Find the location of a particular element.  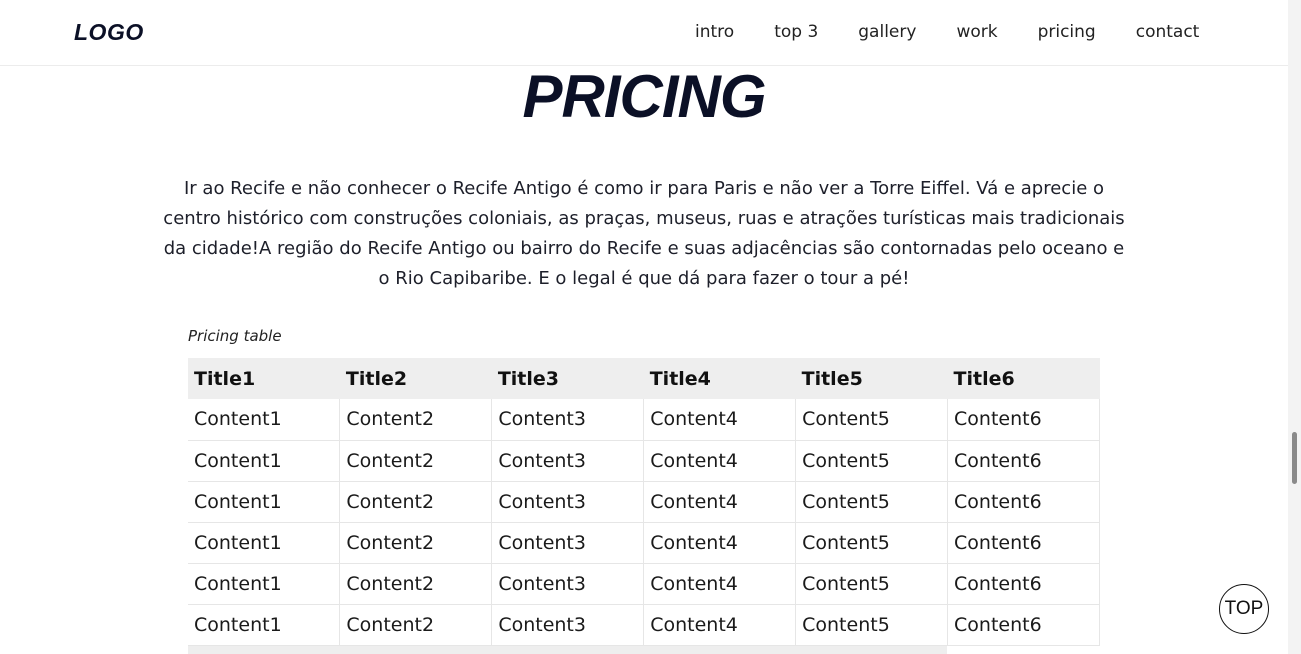

table-header-cell: Title4 is located at coordinates (719, 378).